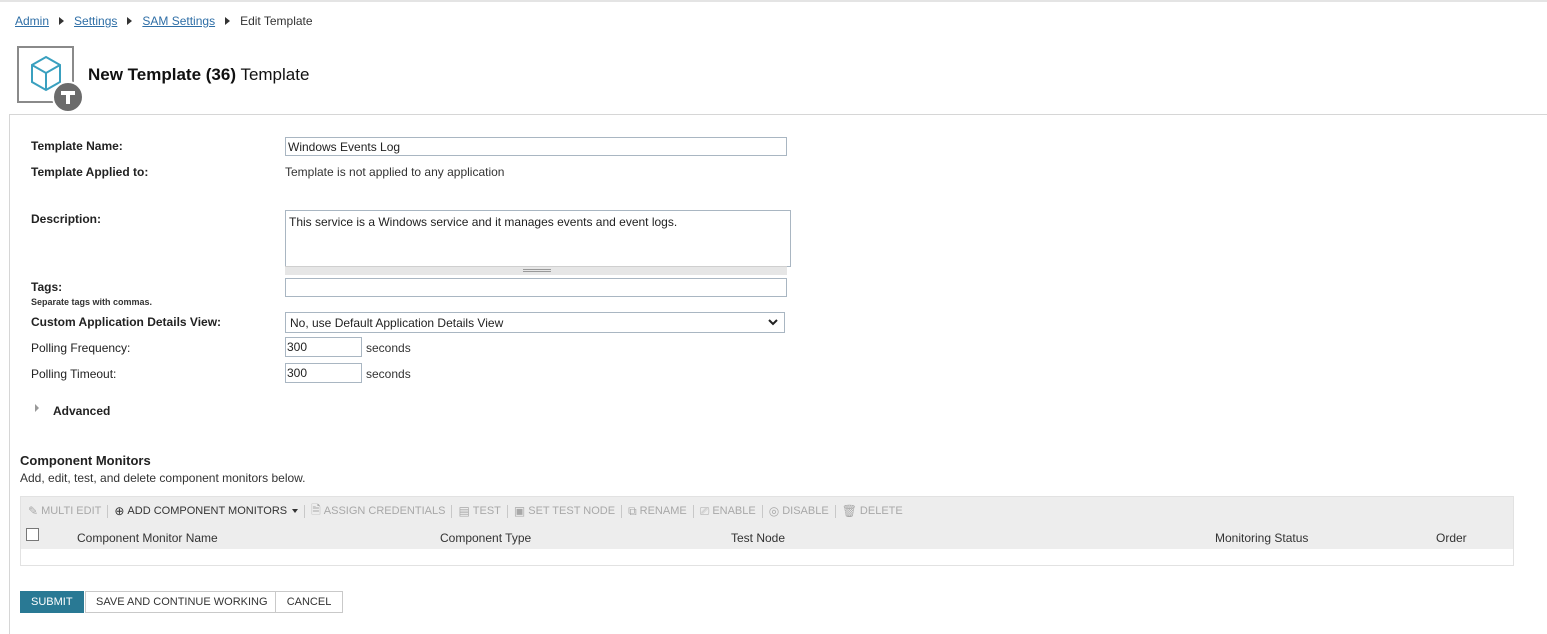 The height and width of the screenshot is (634, 1547). I want to click on dropdown-caret-icon, so click(295, 511).